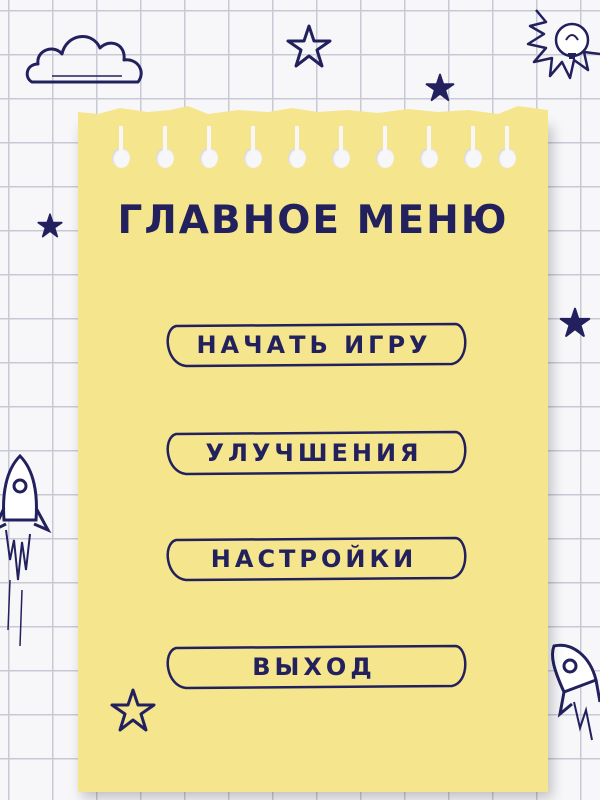 The width and height of the screenshot is (600, 800). I want to click on upgrades-label: УЛУЧШЕНИЯ, so click(314, 453).